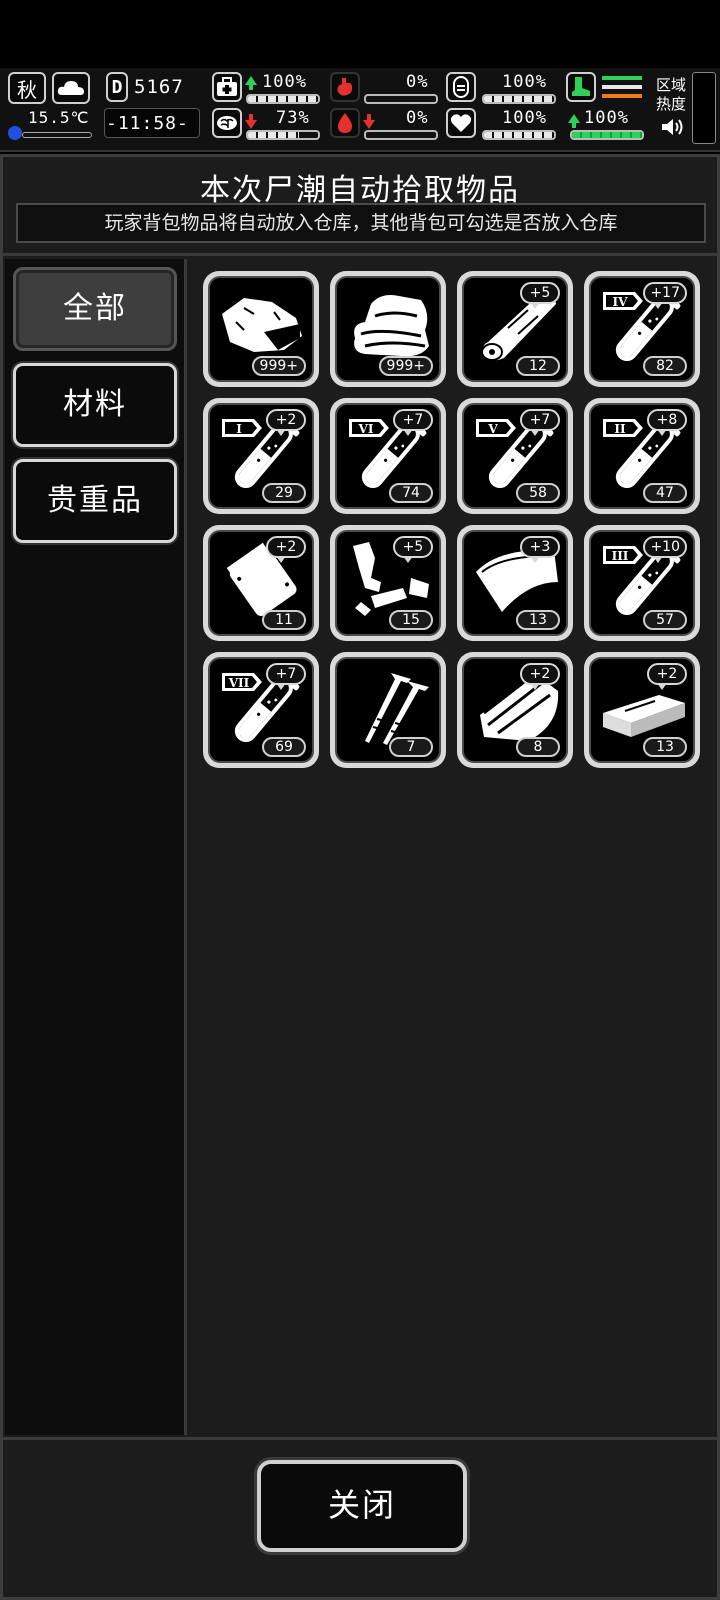  What do you see at coordinates (366, 429) in the screenshot?
I see `svg-text: VI` at bounding box center [366, 429].